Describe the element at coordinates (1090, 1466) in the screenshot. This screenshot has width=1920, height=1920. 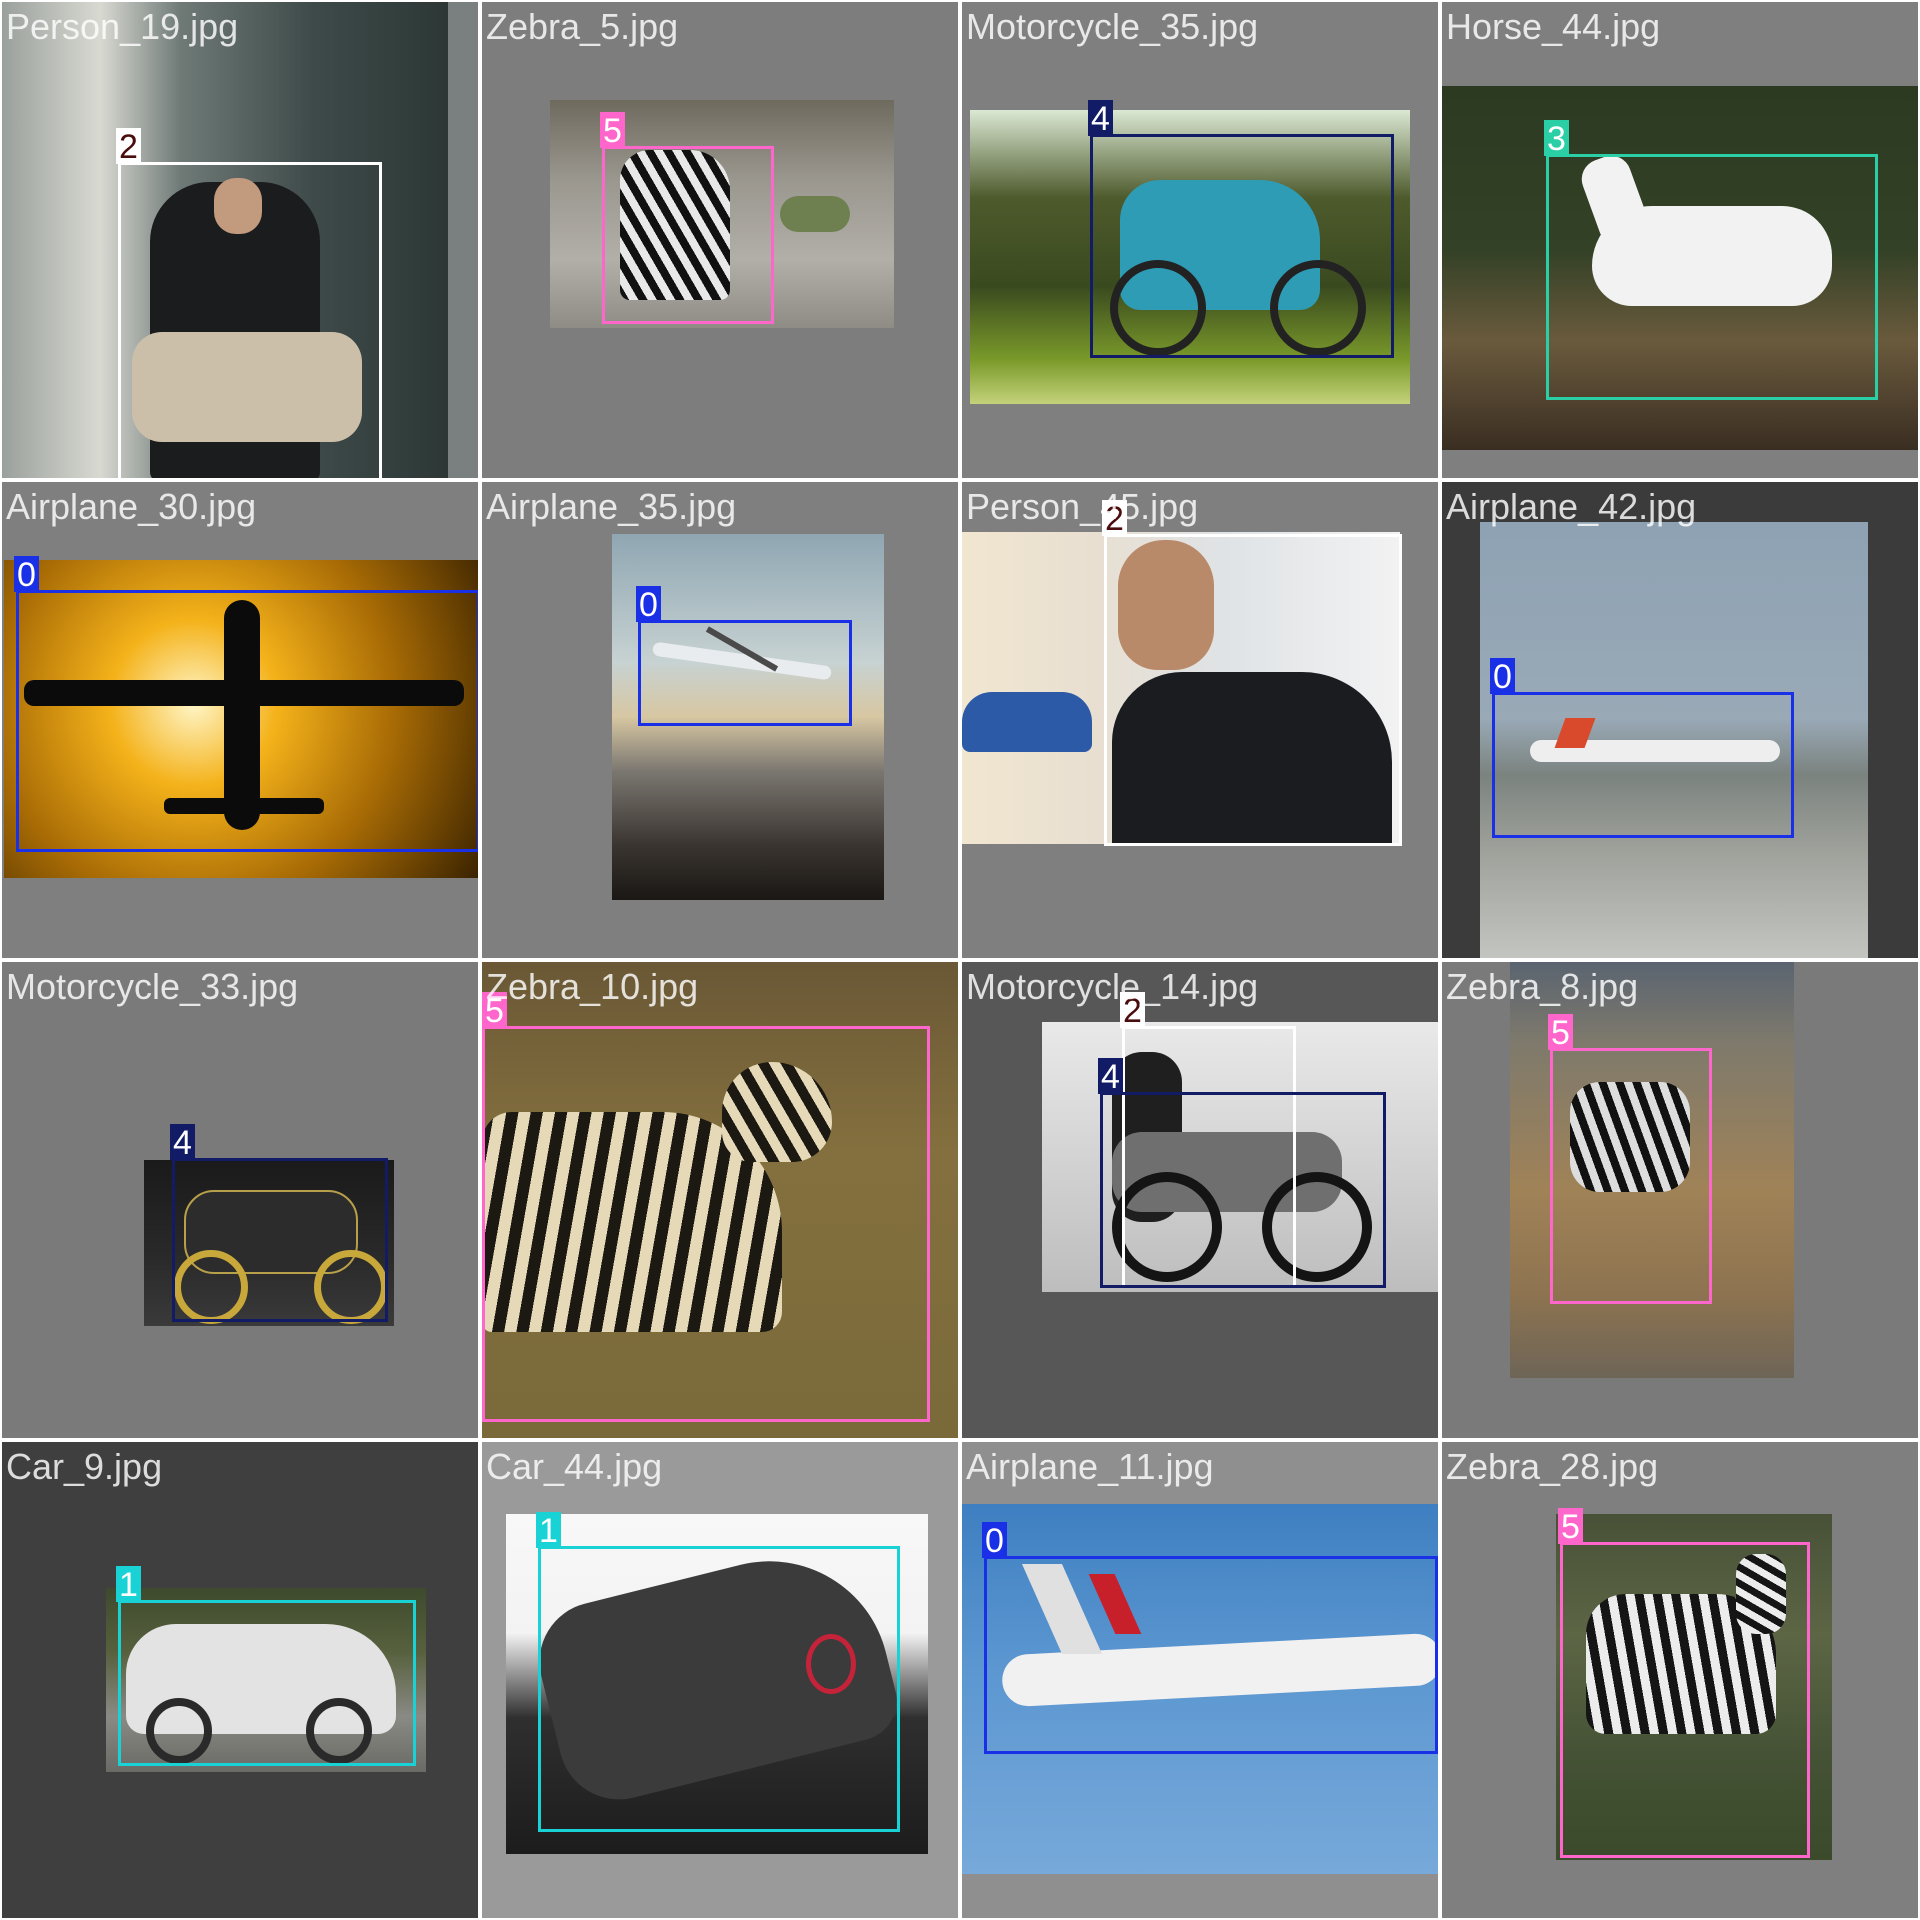
I see `image-filename: Airplane_11.jpg` at that location.